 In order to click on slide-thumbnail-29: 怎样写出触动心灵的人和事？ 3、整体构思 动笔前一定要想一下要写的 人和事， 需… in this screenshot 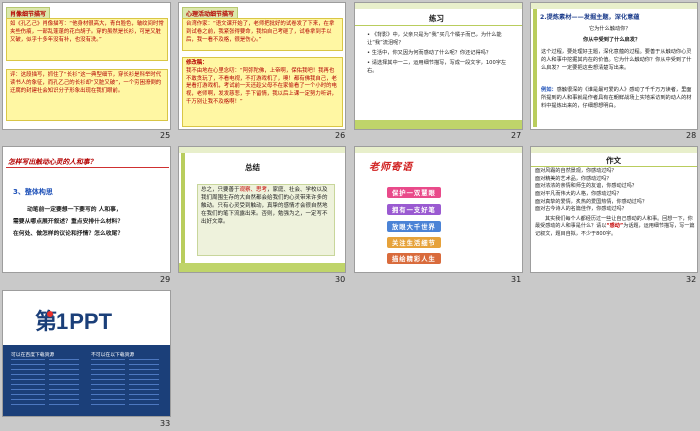, I will do `click(86, 209)`.